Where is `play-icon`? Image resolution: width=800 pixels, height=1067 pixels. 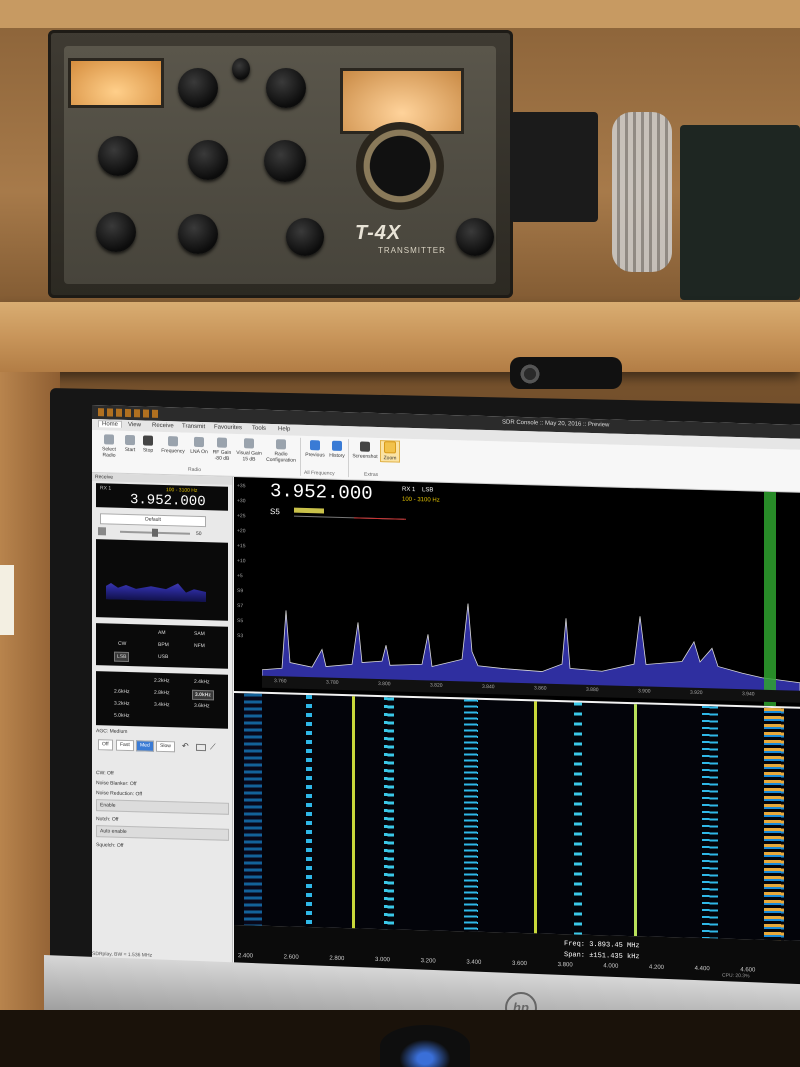
play-icon is located at coordinates (130, 440).